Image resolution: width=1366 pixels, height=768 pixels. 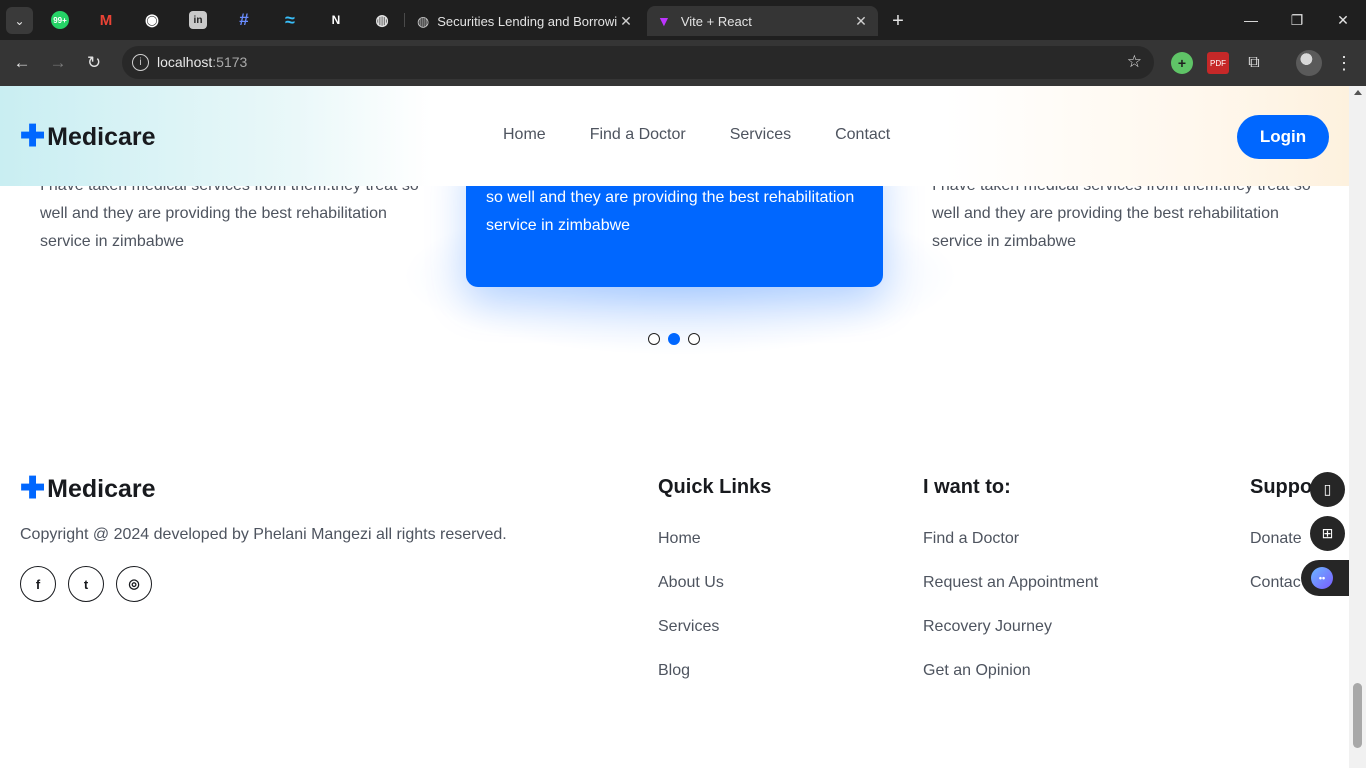 I want to click on reader-book-icon: ▯, so click(x=1327, y=489).